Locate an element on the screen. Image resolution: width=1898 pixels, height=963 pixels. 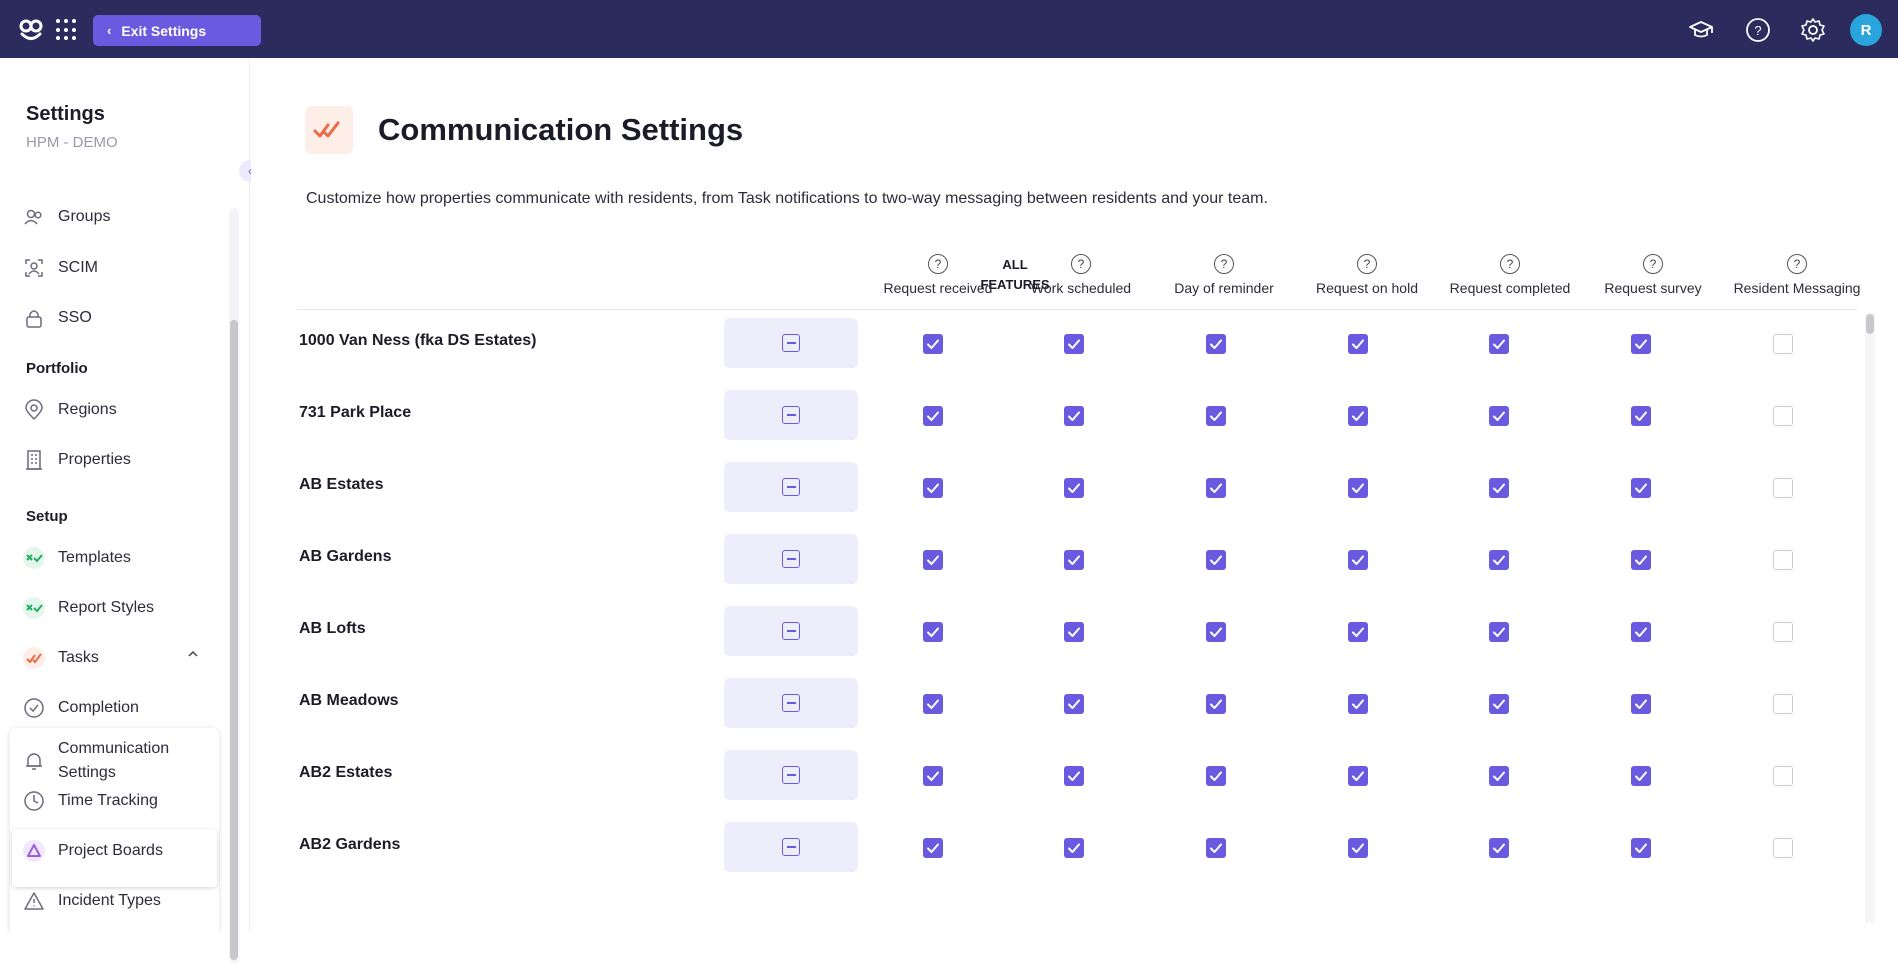
user-avatar: R is located at coordinates (1866, 30).